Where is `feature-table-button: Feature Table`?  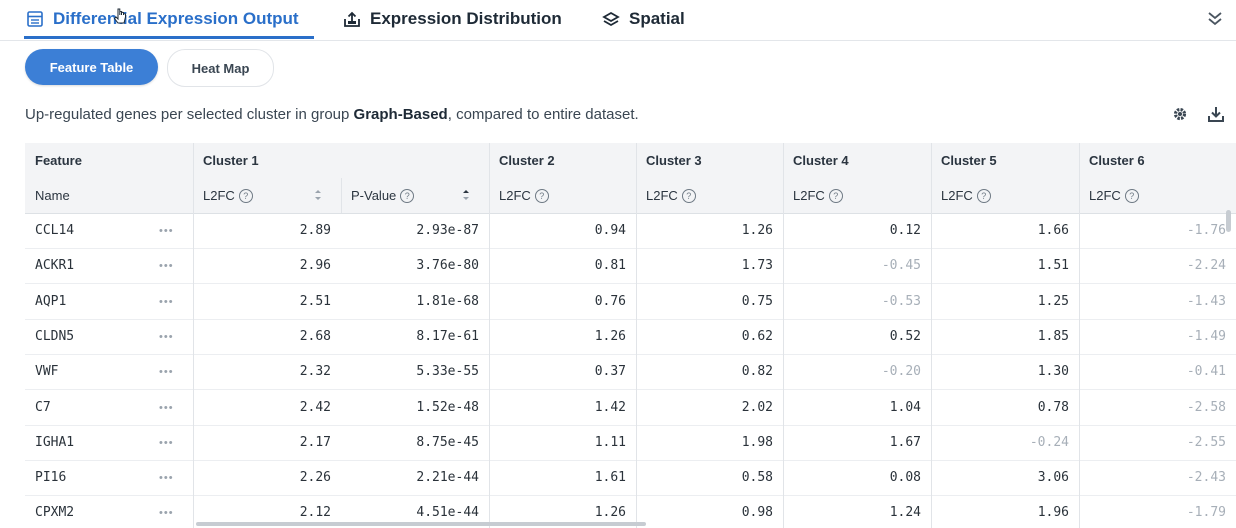 feature-table-button: Feature Table is located at coordinates (91, 67).